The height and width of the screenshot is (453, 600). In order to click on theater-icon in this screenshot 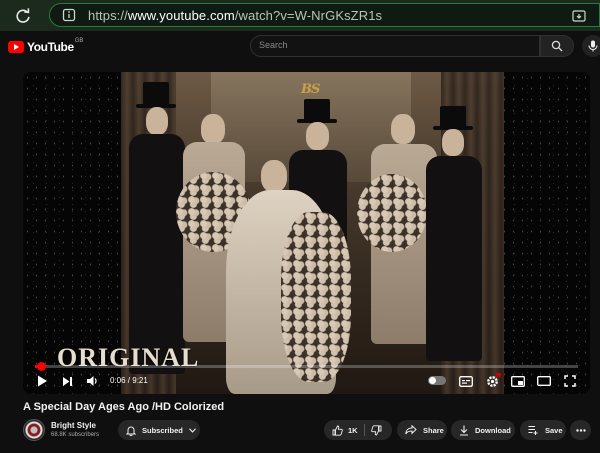, I will do `click(544, 381)`.